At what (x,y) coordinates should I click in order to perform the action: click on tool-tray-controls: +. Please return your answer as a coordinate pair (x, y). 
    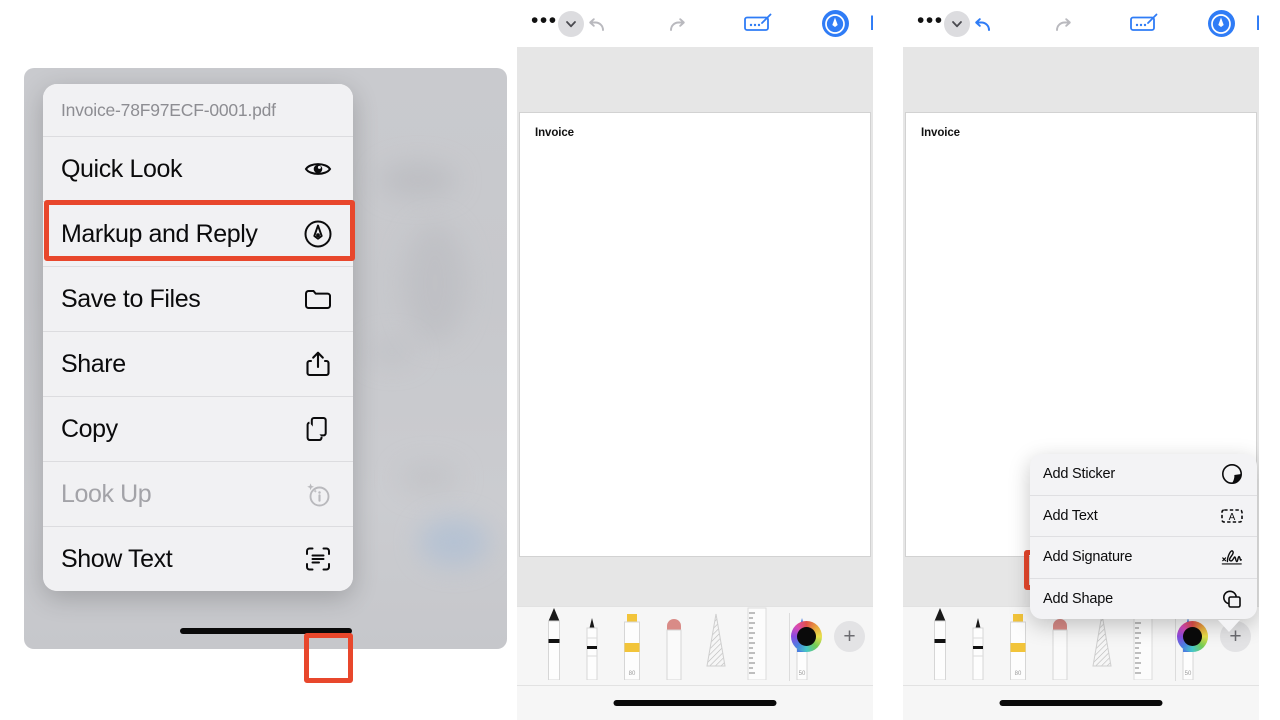
    Looking at the image, I should click on (828, 636).